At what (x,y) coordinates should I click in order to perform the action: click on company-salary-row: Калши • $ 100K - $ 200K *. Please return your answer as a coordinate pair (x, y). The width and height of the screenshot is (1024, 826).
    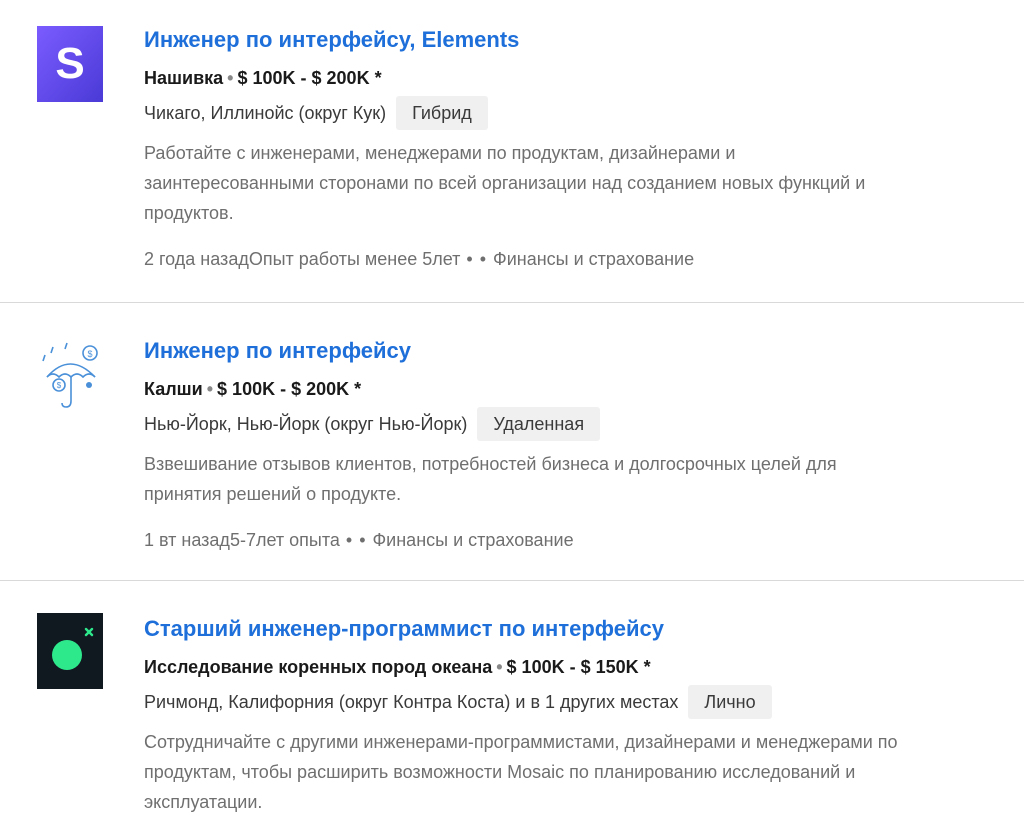
    Looking at the image, I should click on (574, 389).